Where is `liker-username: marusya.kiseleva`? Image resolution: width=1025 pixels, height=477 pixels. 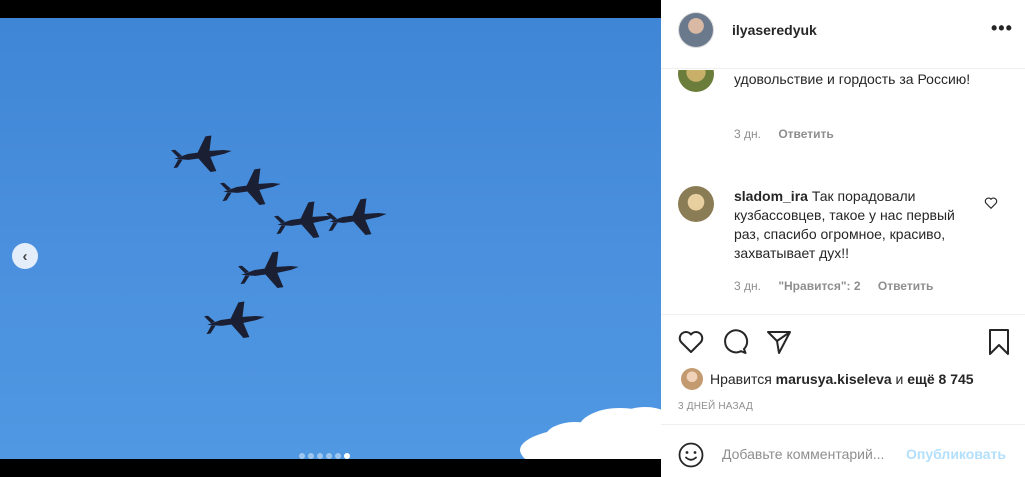 liker-username: marusya.kiseleva is located at coordinates (834, 379).